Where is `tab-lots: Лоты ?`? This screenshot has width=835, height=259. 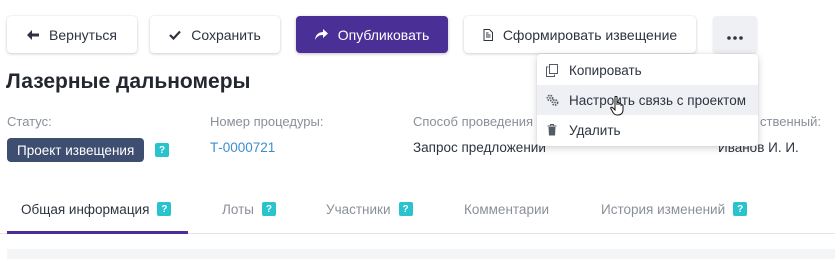
tab-lots: Лоты ? is located at coordinates (249, 209).